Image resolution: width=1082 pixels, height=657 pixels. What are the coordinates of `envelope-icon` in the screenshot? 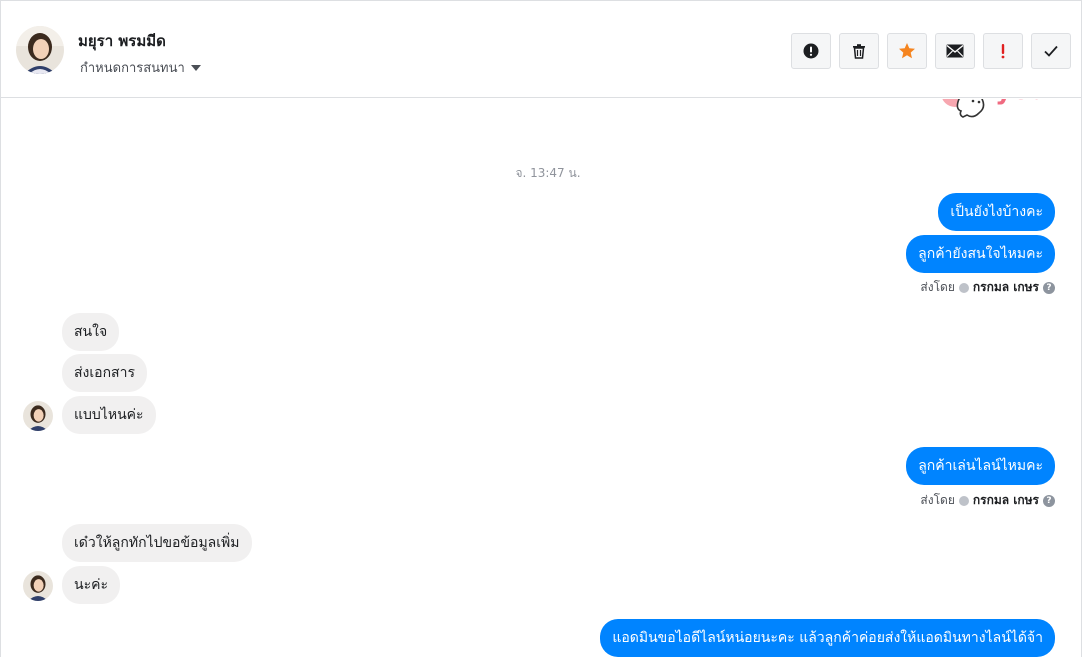 It's located at (955, 51).